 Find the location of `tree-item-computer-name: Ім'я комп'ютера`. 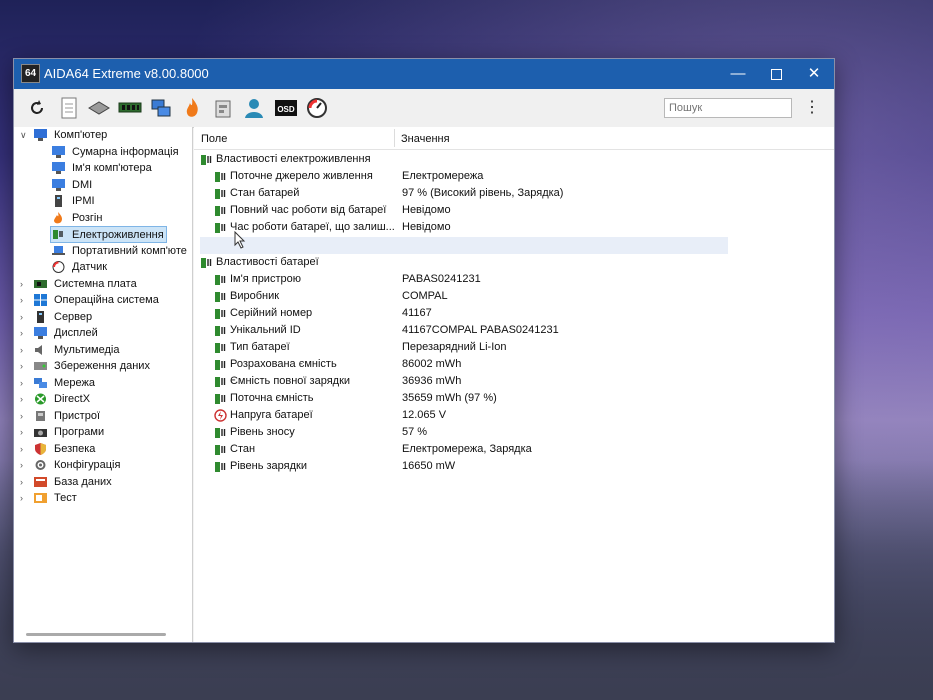

tree-item-computer-name: Ім'я комп'ютера is located at coordinates (105, 168).